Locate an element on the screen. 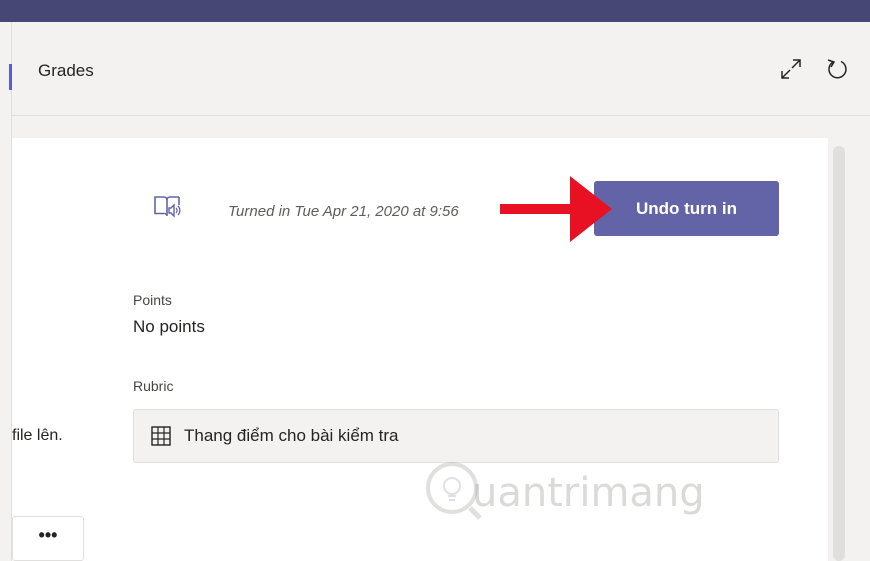 This screenshot has height=561, width=870. points-label: Points is located at coordinates (152, 300).